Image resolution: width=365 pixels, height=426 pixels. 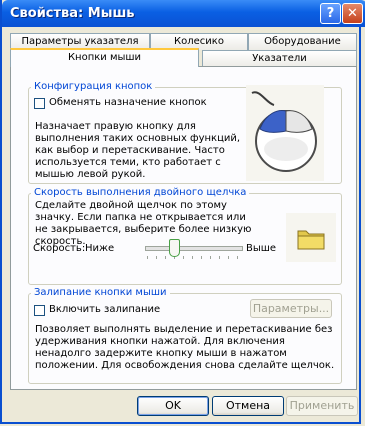 I want to click on window-title: Свойства: Мышь, so click(x=72, y=13).